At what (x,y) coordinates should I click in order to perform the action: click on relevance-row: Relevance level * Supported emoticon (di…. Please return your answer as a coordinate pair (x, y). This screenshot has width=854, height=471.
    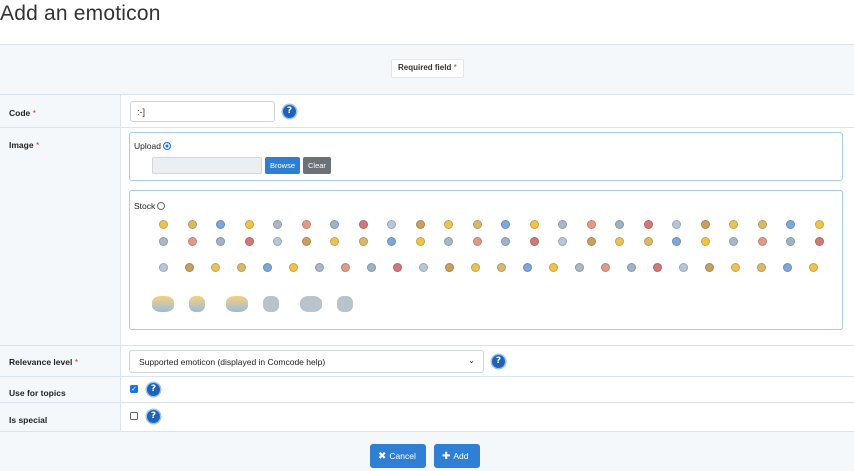
    Looking at the image, I should click on (427, 361).